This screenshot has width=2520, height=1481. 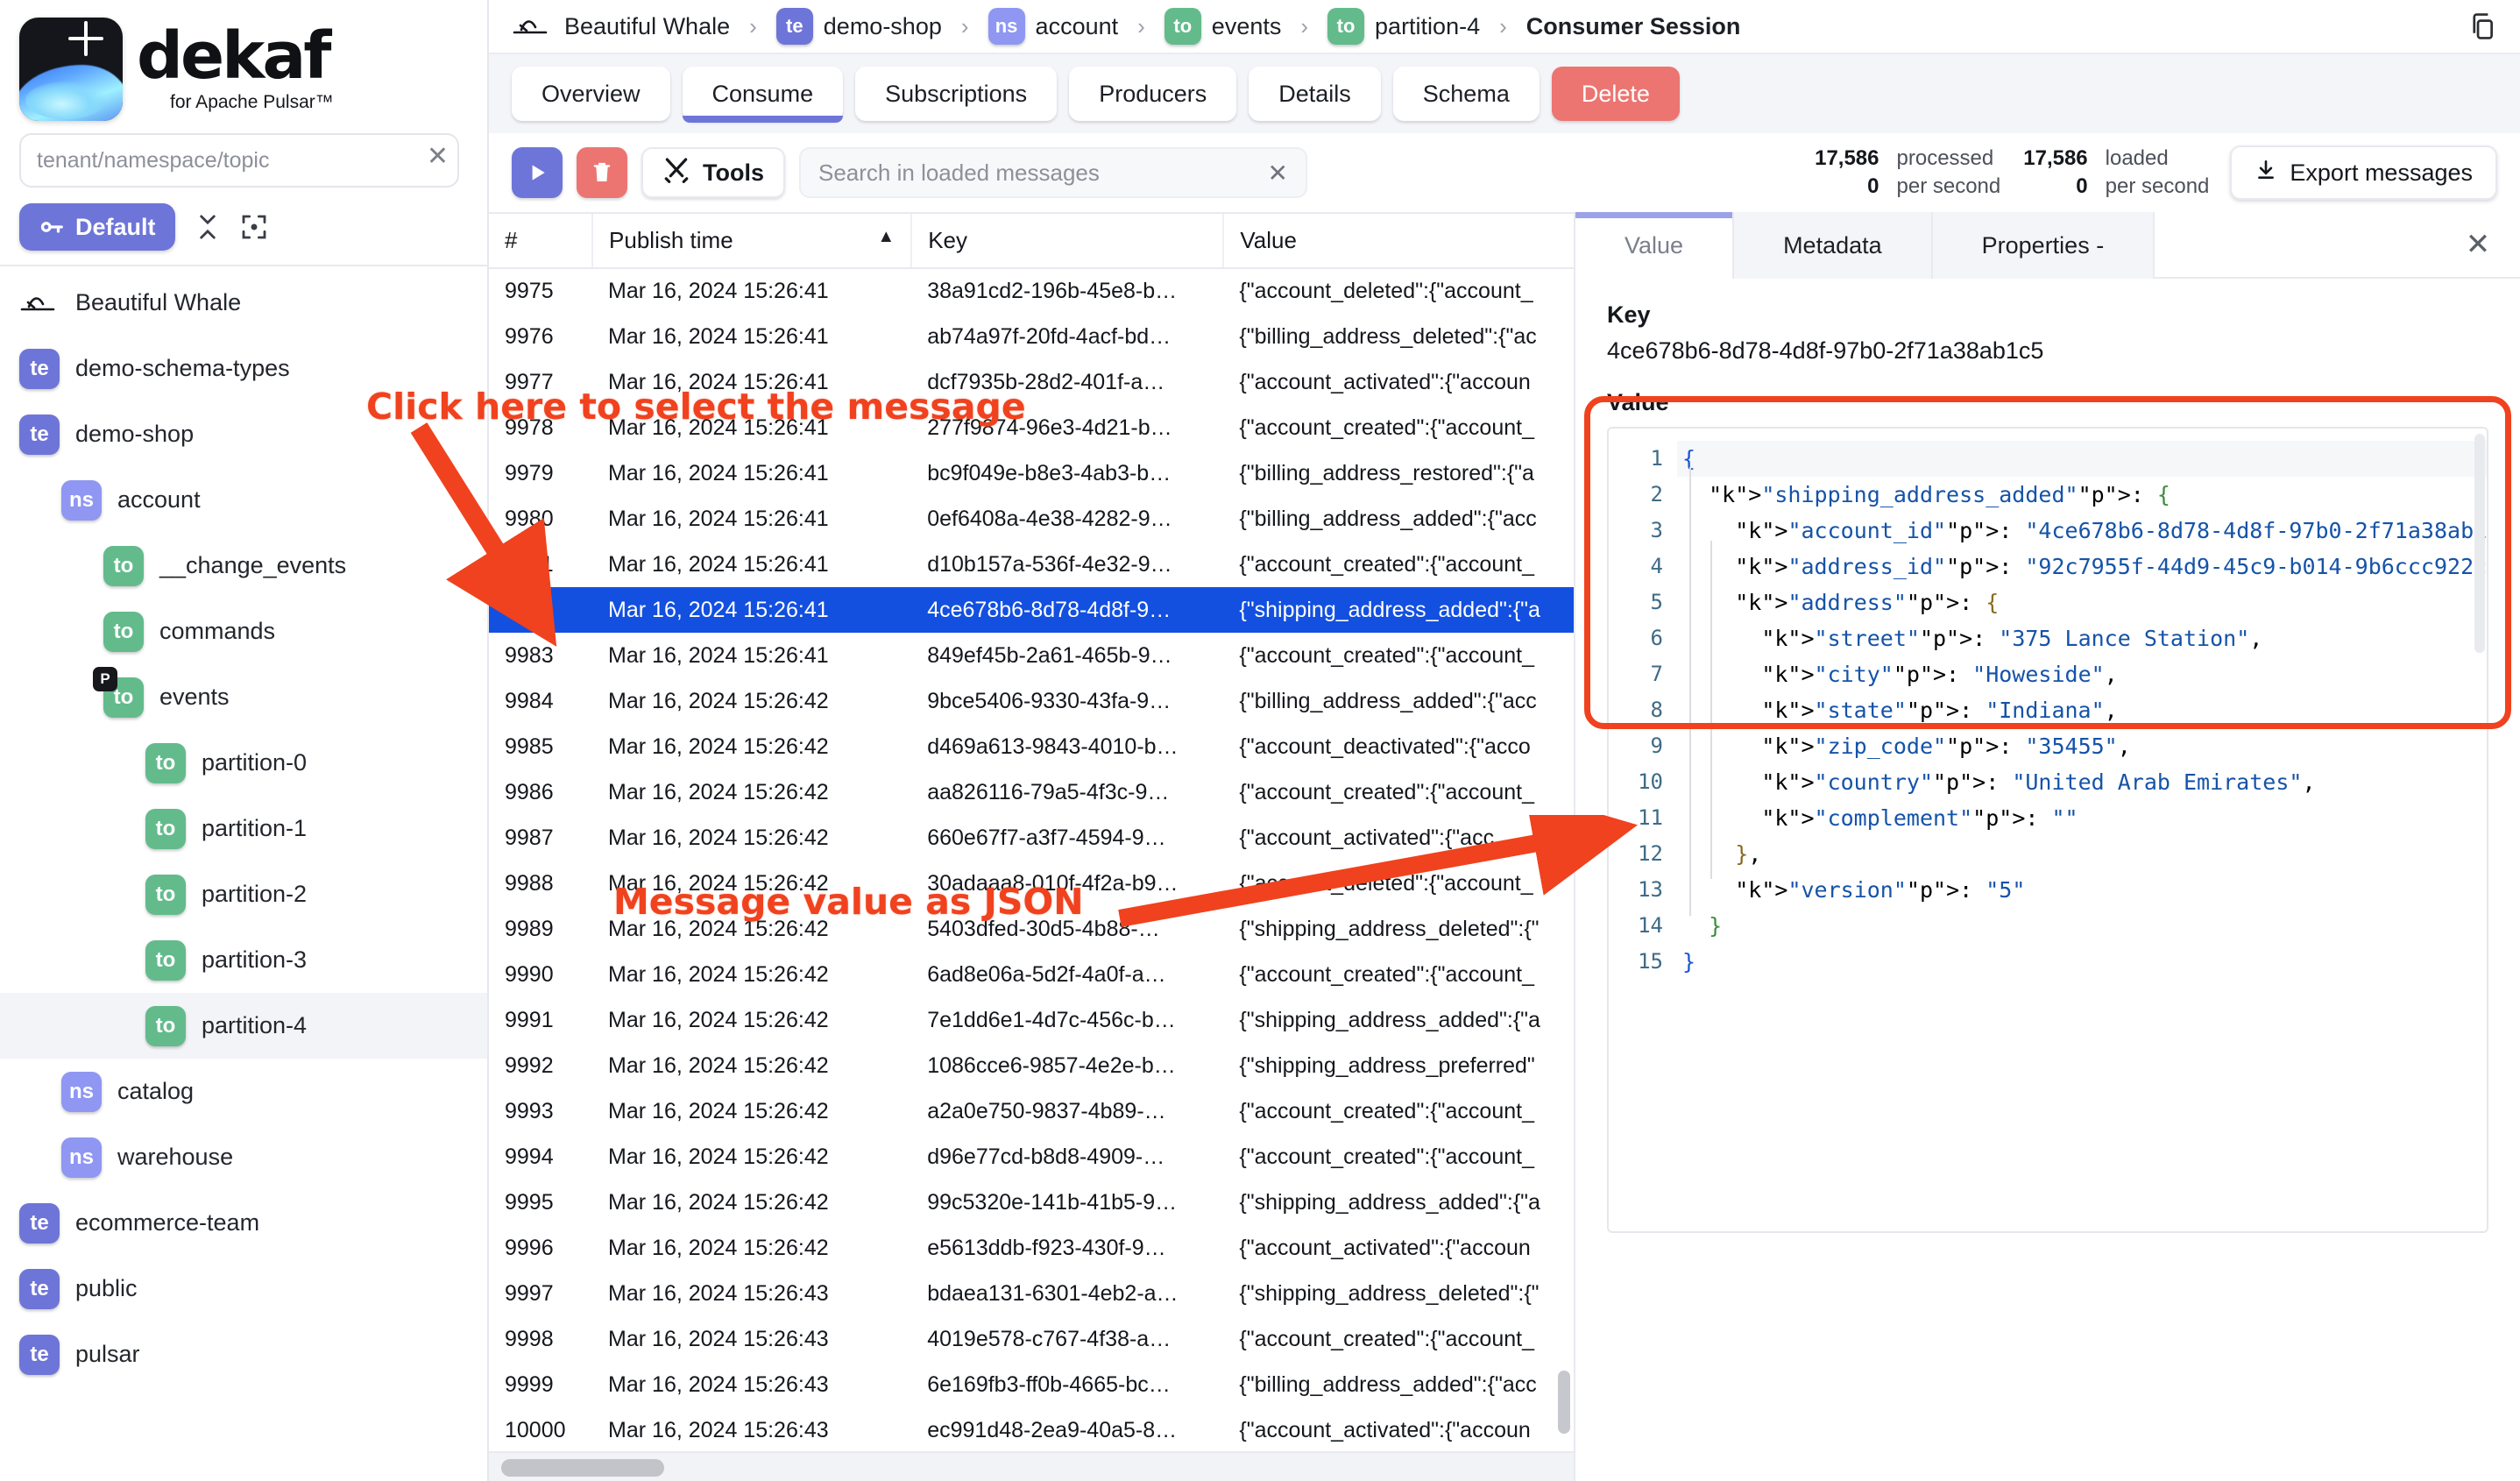 What do you see at coordinates (1386, 1110) in the screenshot?
I see `row-value: {"account_created":{"account_` at bounding box center [1386, 1110].